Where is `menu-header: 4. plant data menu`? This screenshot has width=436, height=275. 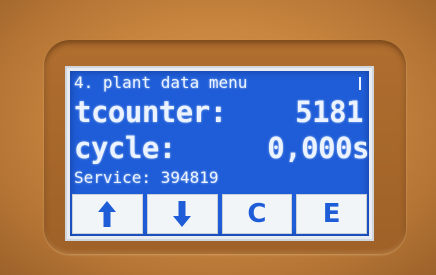 menu-header: 4. plant data menu is located at coordinates (218, 83).